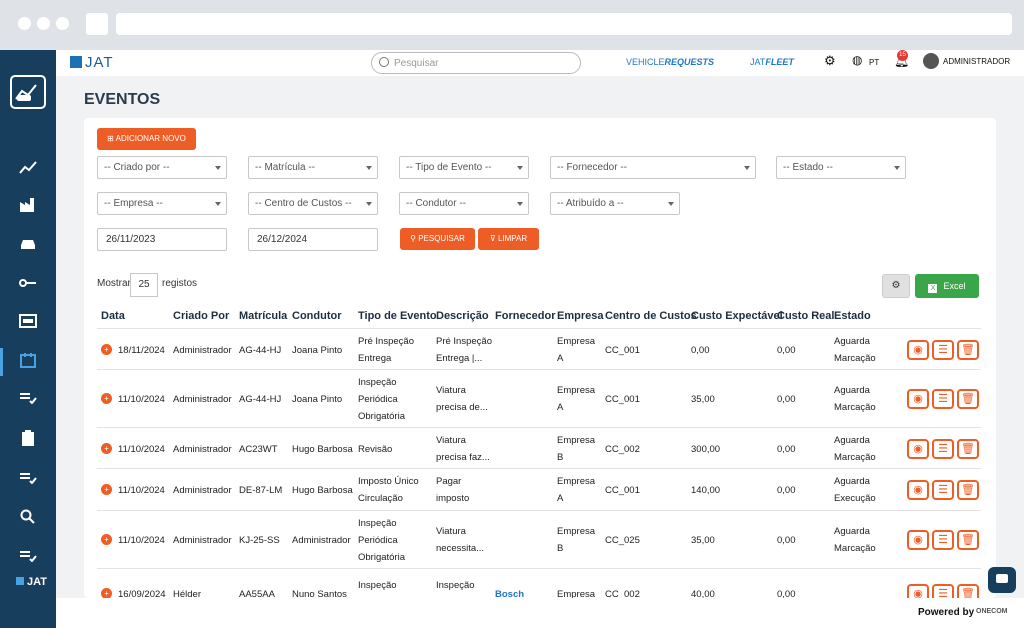  What do you see at coordinates (260, 399) in the screenshot?
I see `plate-cell: AG-44-HJ` at bounding box center [260, 399].